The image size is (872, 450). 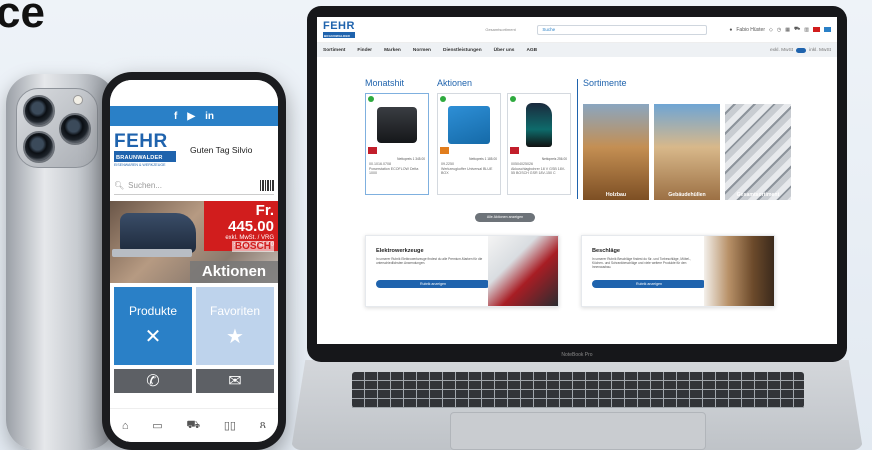 What do you see at coordinates (422, 50) in the screenshot?
I see `nav-item-normen: Normen` at bounding box center [422, 50].